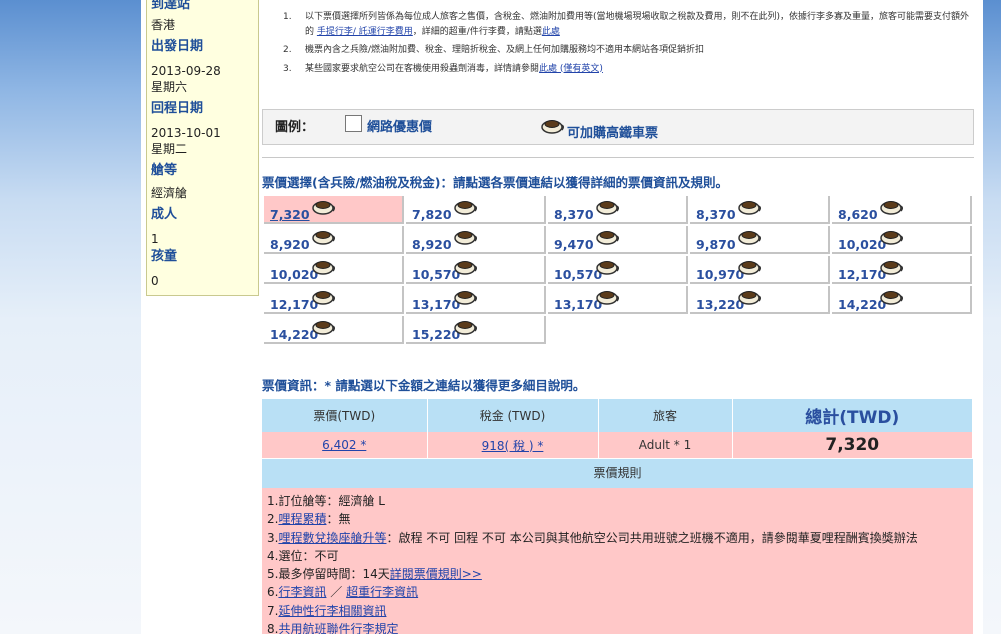  What do you see at coordinates (164, 170) in the screenshot?
I see `cabin-label: 艙等` at bounding box center [164, 170].